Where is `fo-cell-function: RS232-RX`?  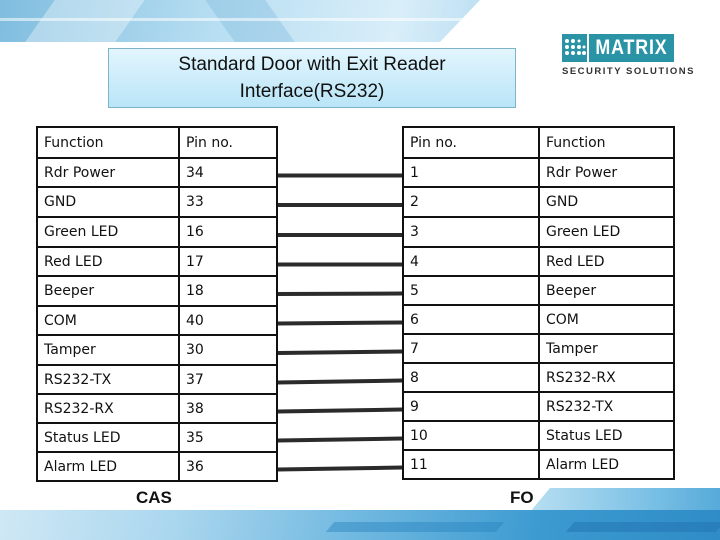
fo-cell-function: RS232-RX is located at coordinates (606, 377).